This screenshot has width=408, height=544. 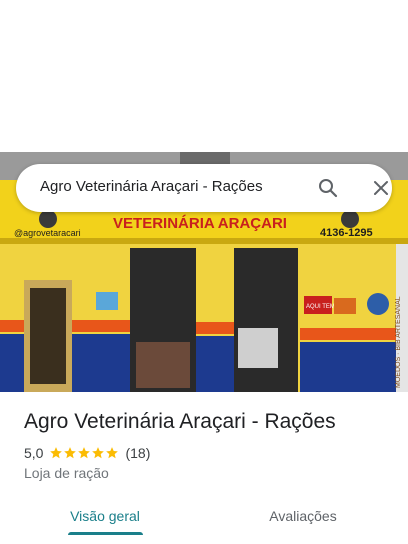 What do you see at coordinates (66, 473) in the screenshot?
I see `place-category: Loja de ração` at bounding box center [66, 473].